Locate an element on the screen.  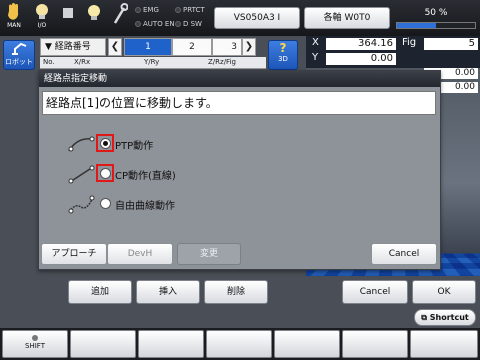
fig-label: Fig is located at coordinates (409, 42).